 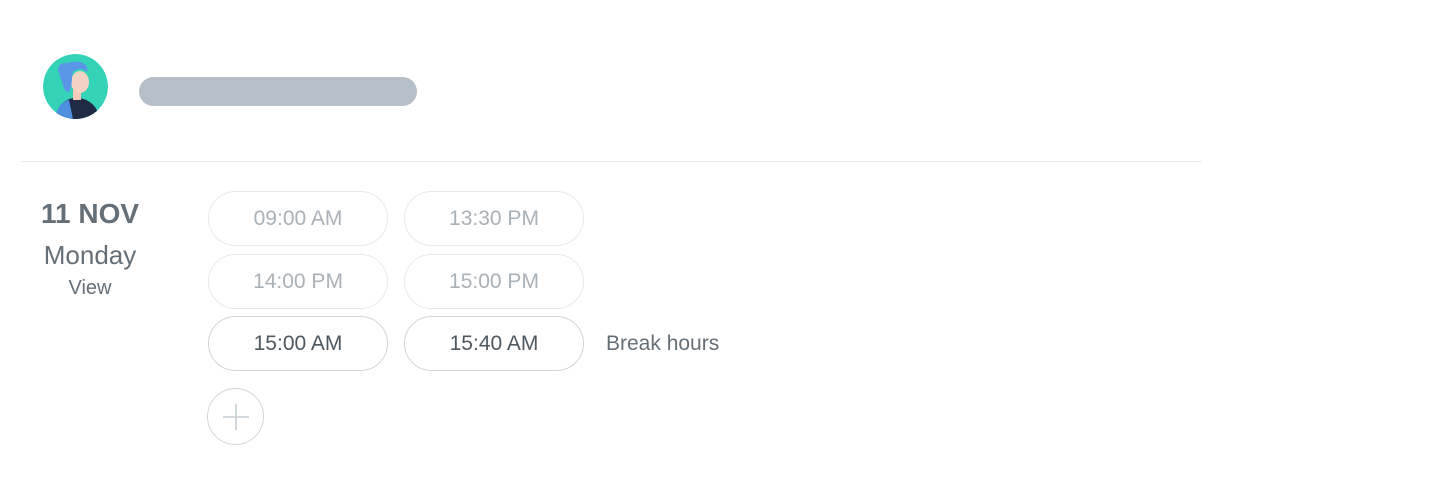 What do you see at coordinates (494, 218) in the screenshot?
I see `time-slot-button: 13:30 PM` at bounding box center [494, 218].